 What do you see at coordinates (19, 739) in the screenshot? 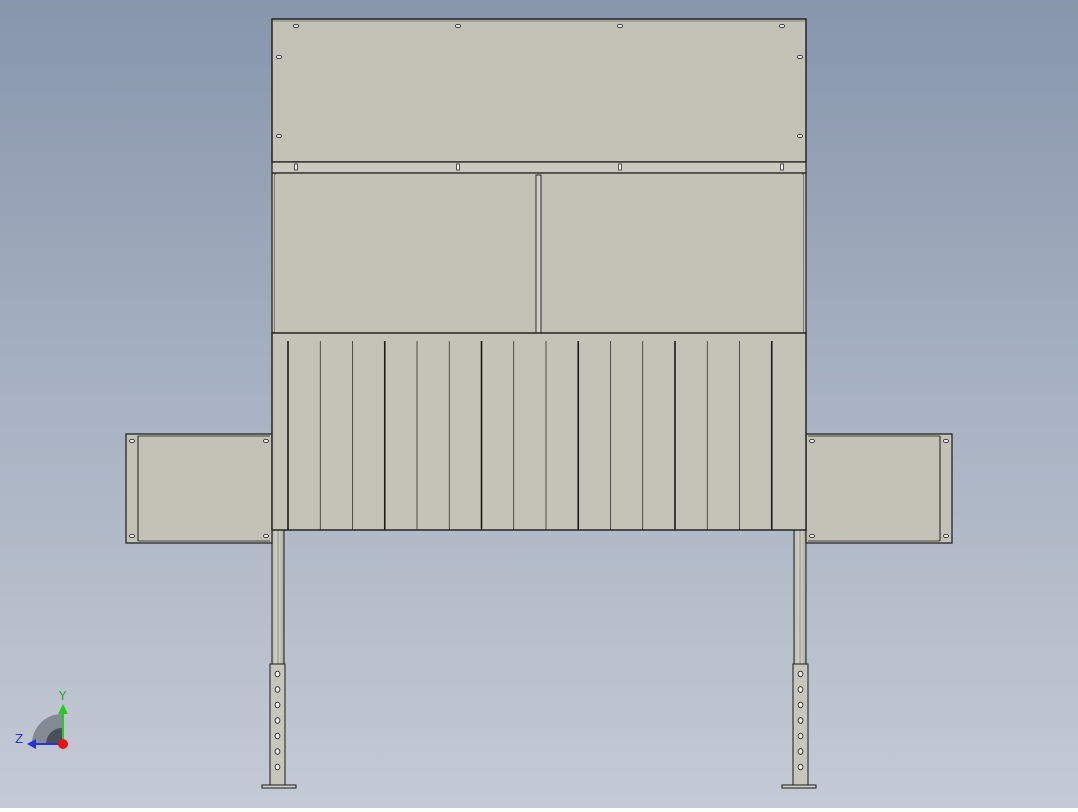
I see `z-axis-label: Z` at bounding box center [19, 739].